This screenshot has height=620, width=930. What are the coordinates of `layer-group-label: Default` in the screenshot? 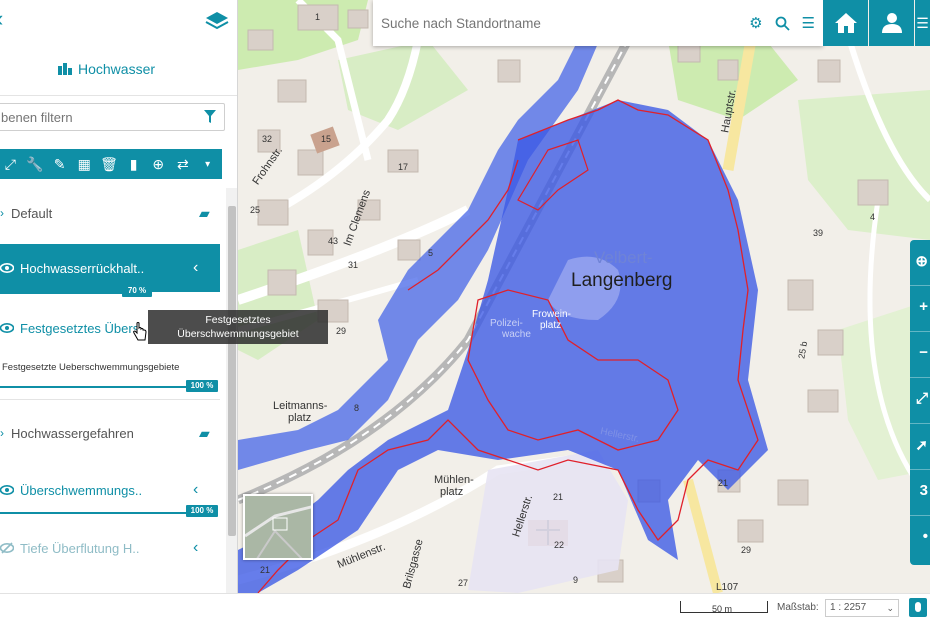 It's located at (32, 213).